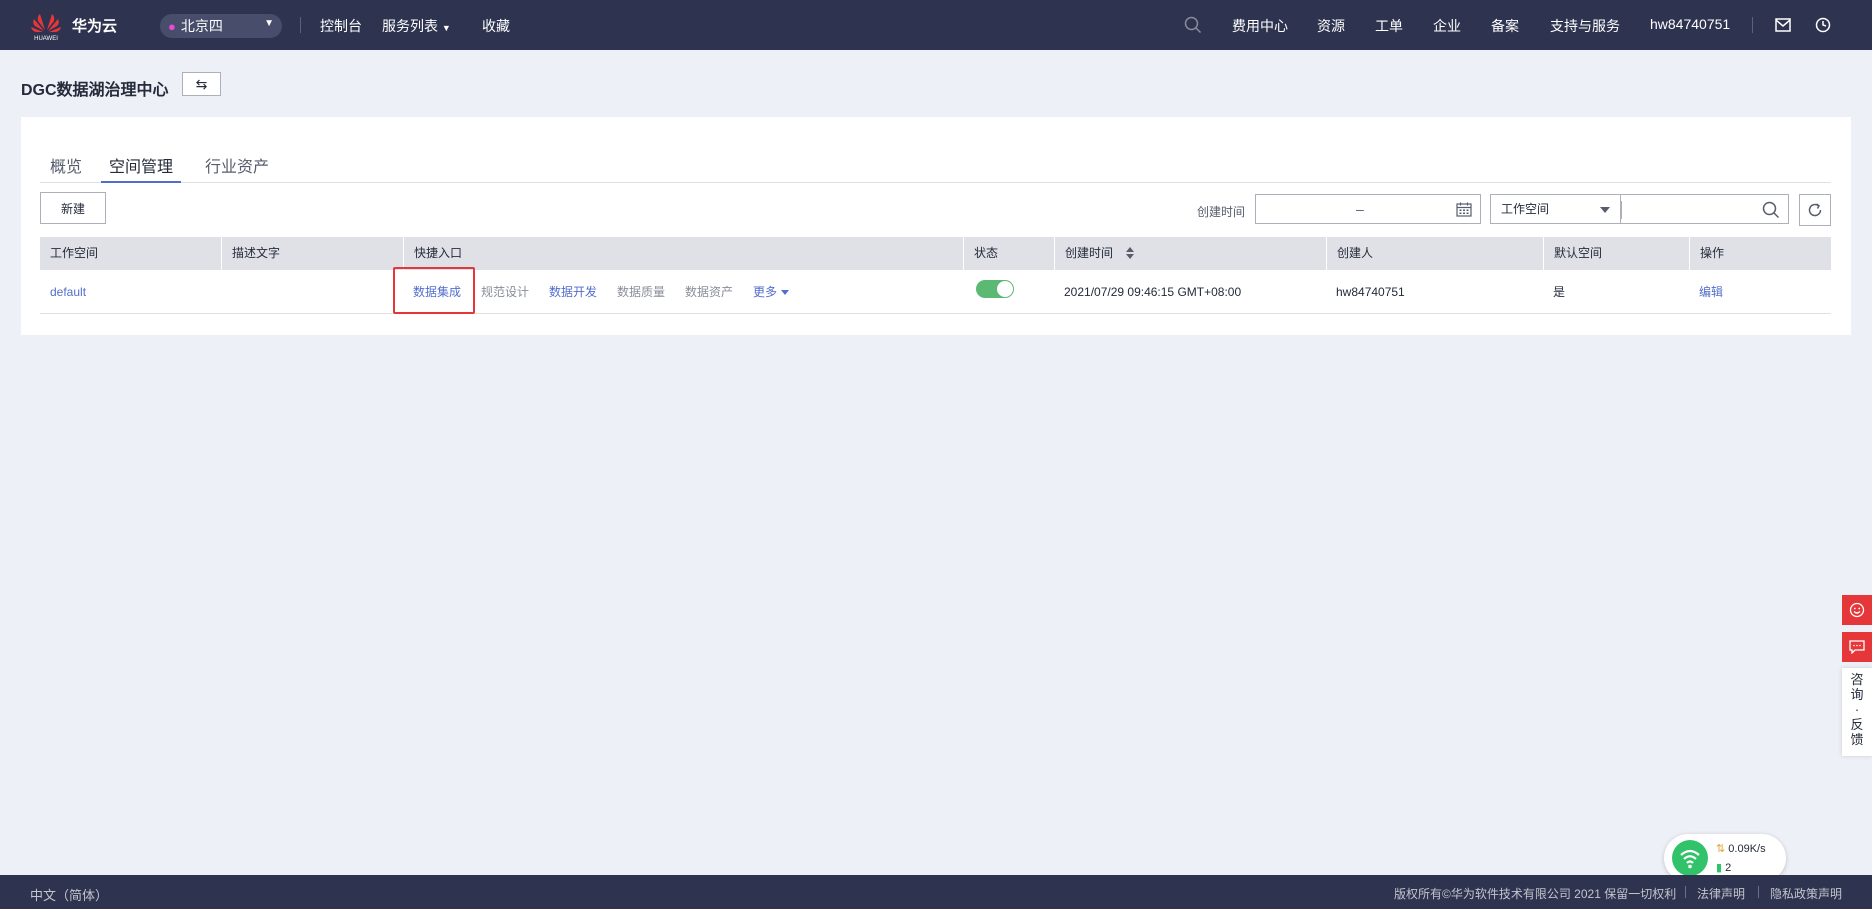 This screenshot has width=1872, height=909. I want to click on column-status: 状态, so click(1008, 253).